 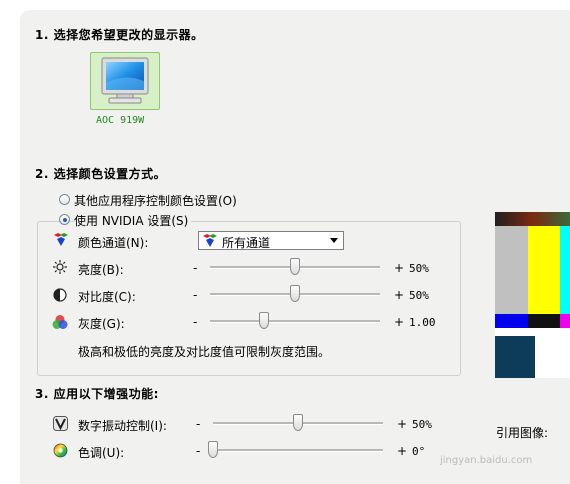 What do you see at coordinates (133, 220) in the screenshot?
I see `radio-nvidia-label: 使用 NVIDIA 设置(S)` at bounding box center [133, 220].